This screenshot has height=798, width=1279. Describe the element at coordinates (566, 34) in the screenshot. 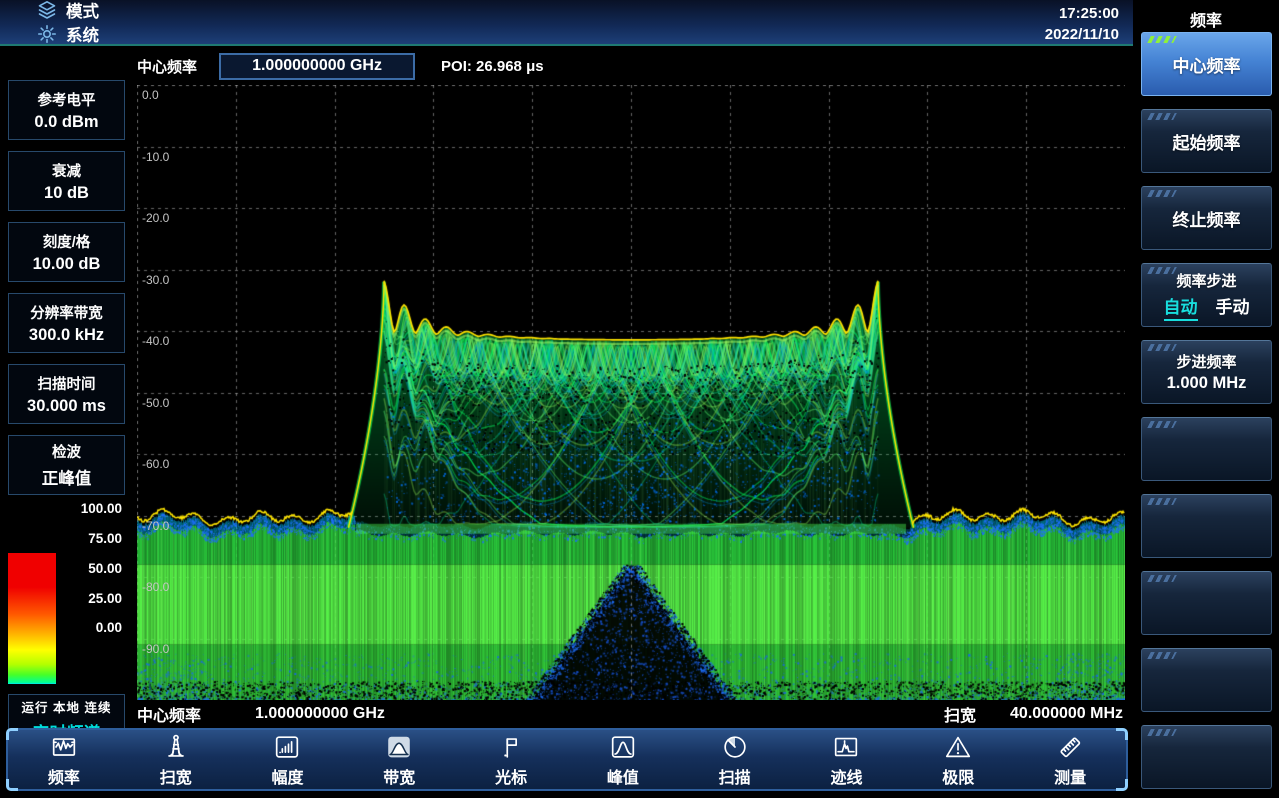

I see `top-menu-bar: 文件模式系统截屏 17:25:00 2022/11/10` at that location.